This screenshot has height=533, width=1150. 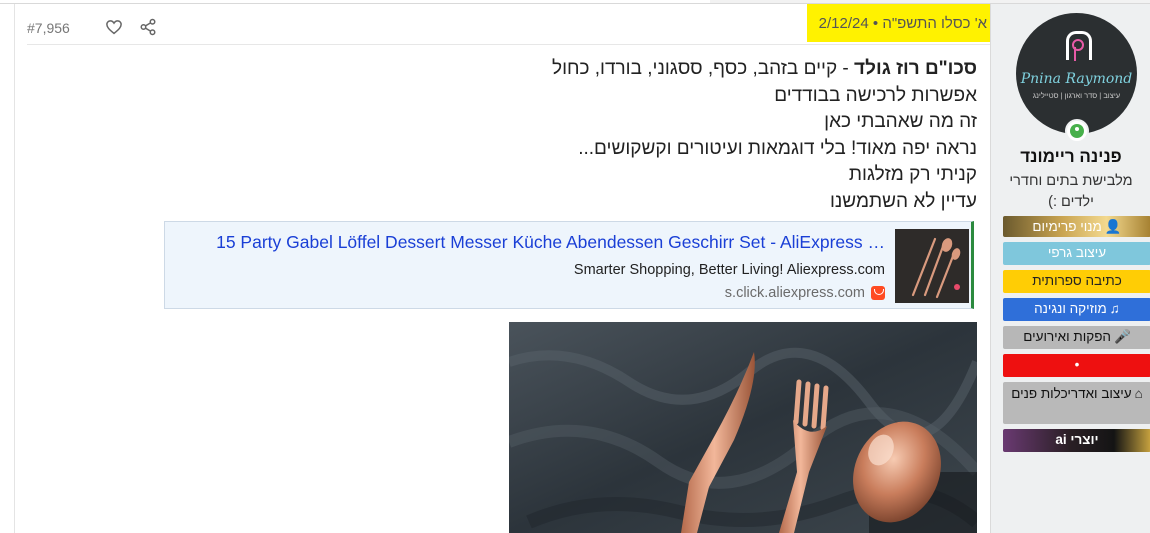 What do you see at coordinates (1067, 226) in the screenshot?
I see `badge-label: מנוי פרימיום` at bounding box center [1067, 226].